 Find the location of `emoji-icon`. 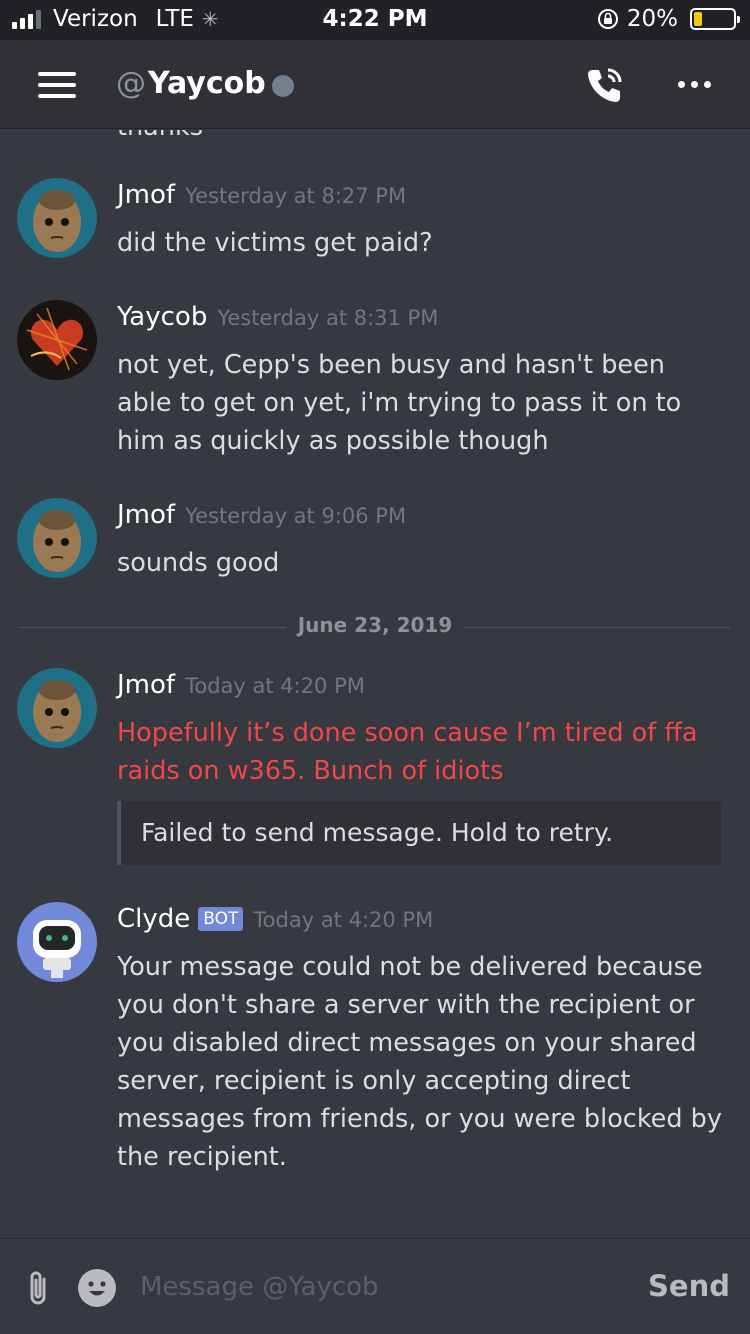

emoji-icon is located at coordinates (97, 1288).